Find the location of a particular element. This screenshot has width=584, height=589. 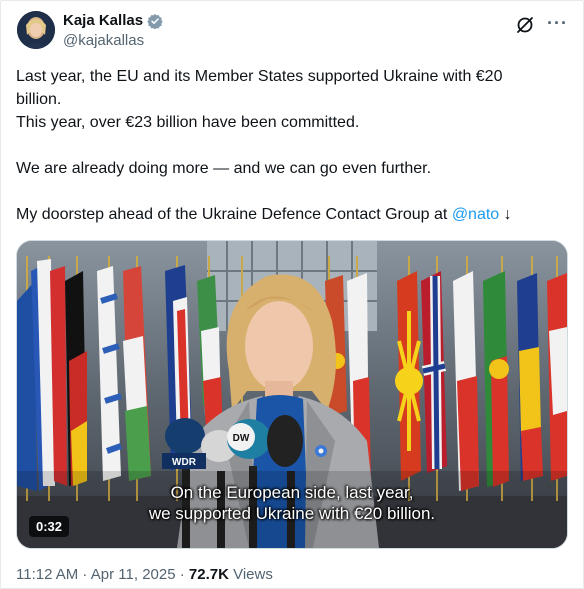

mention-link: @nato is located at coordinates (475, 214).